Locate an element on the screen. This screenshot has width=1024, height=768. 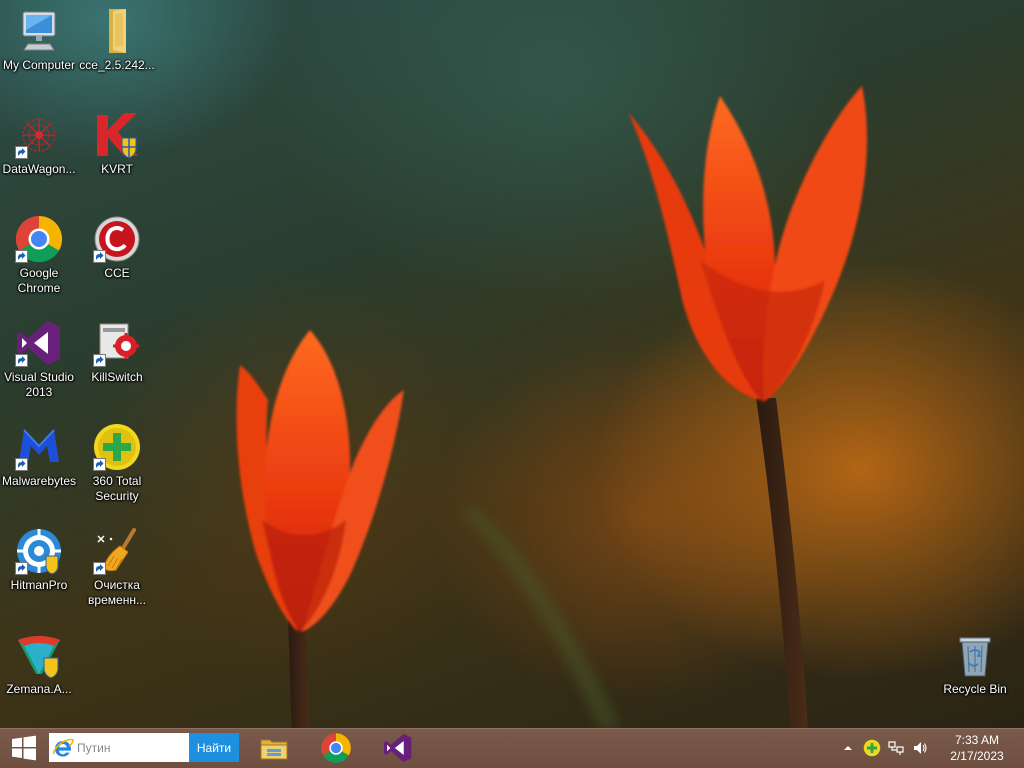
show-hidden-icons-button is located at coordinates (848, 748).